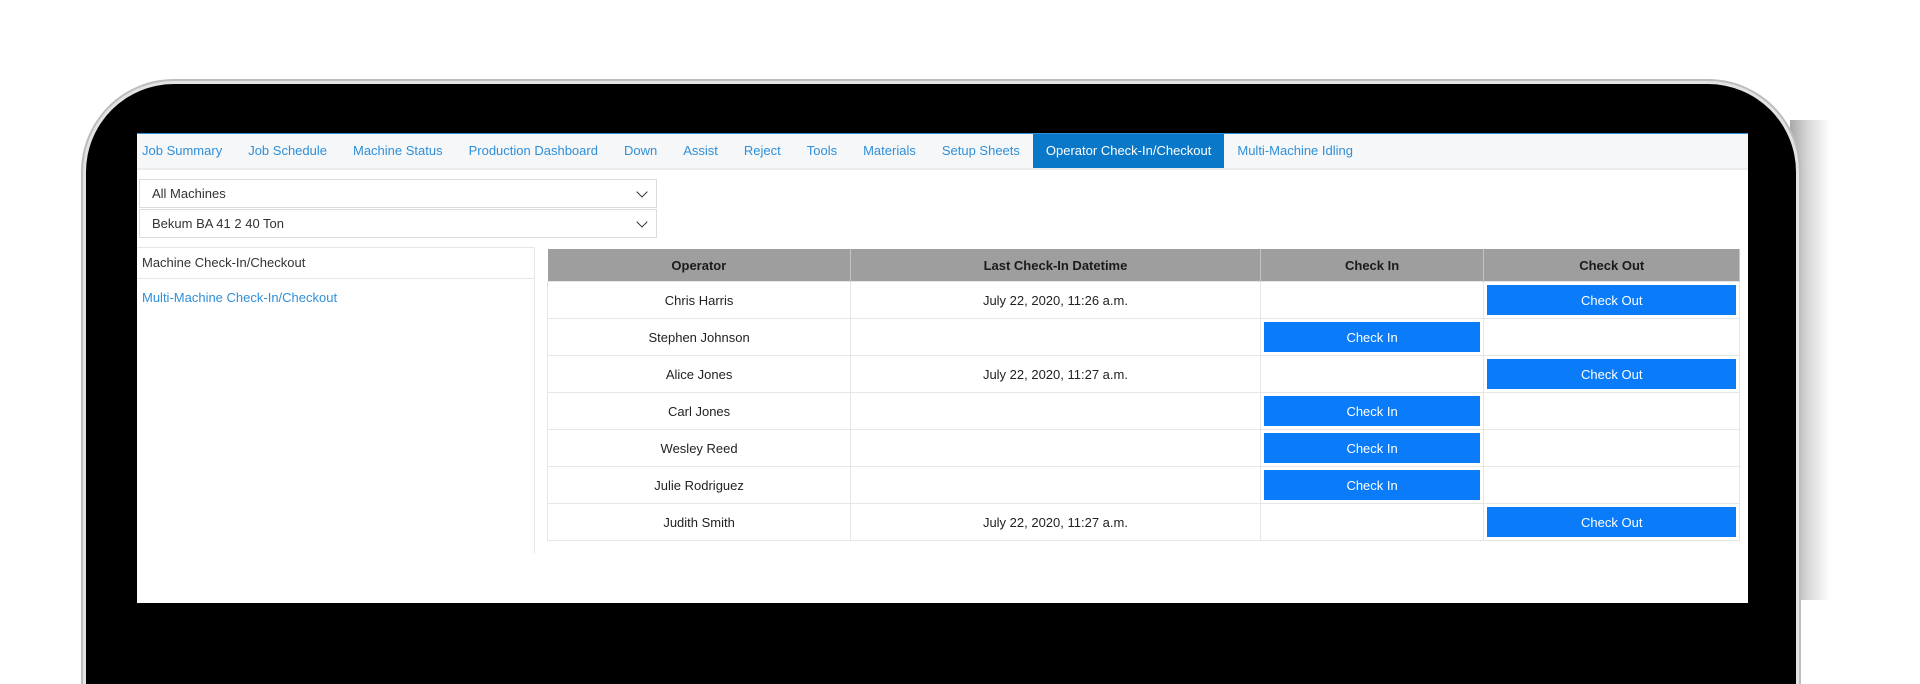  I want to click on operator-cell: Stephen Johnson, so click(699, 337).